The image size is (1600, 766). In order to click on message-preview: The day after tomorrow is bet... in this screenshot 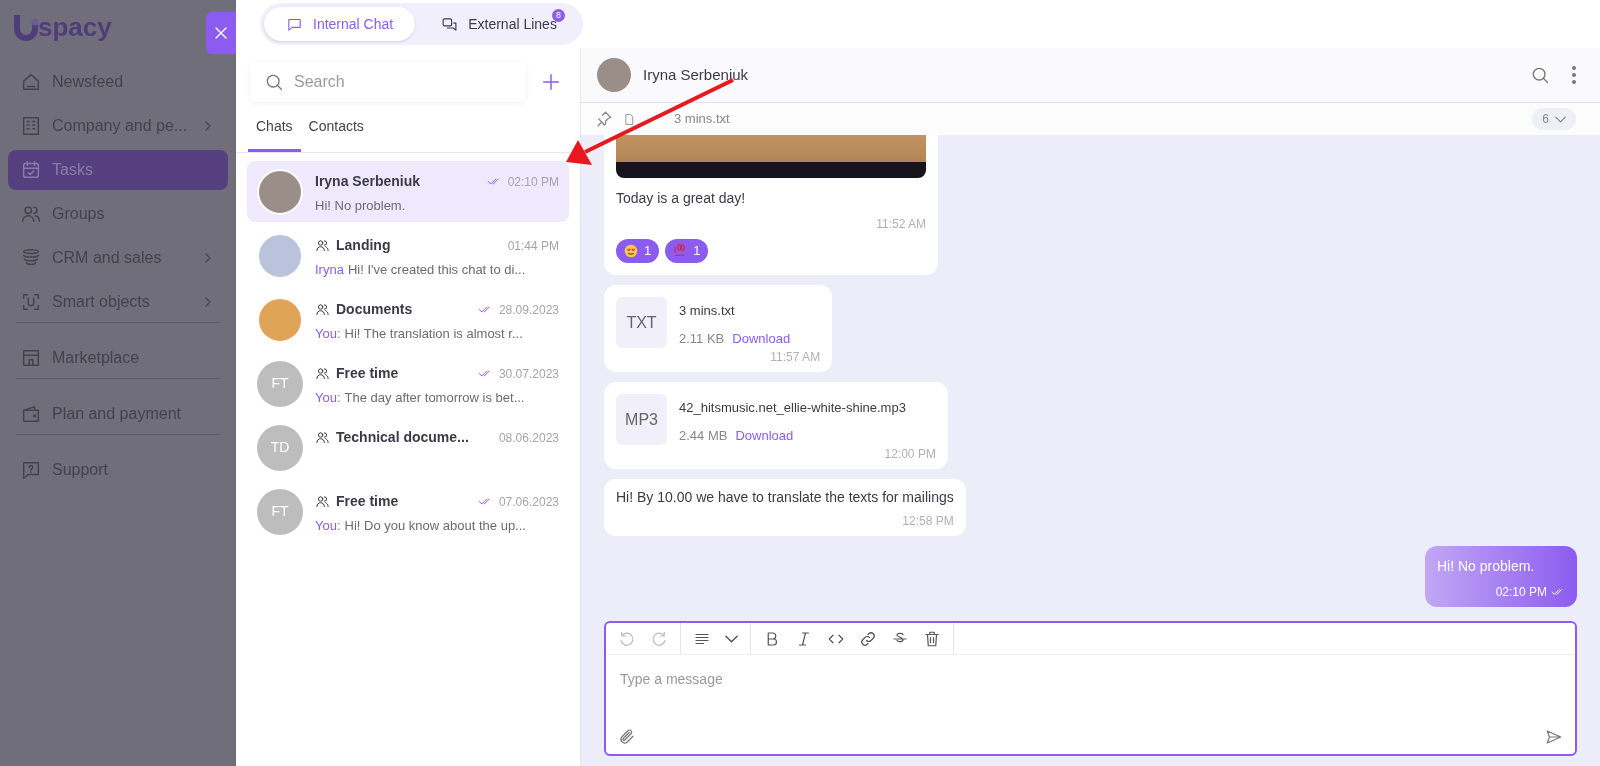, I will do `click(434, 396)`.